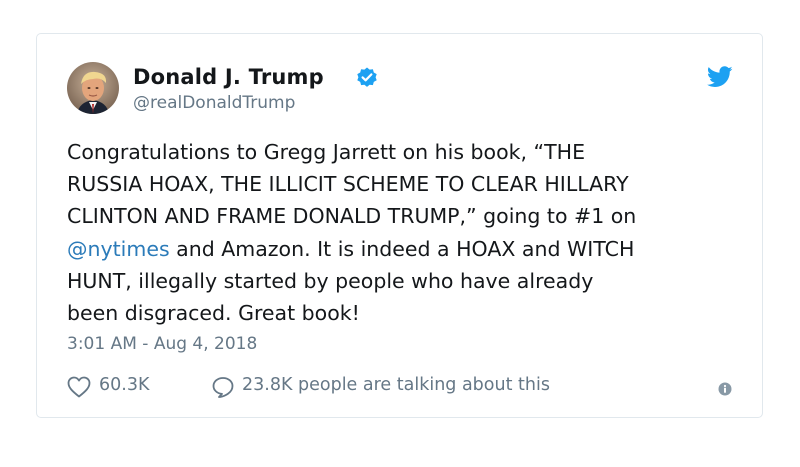 Image resolution: width=800 pixels, height=467 pixels. Describe the element at coordinates (223, 387) in the screenshot. I see `reply-bubble-icon` at that location.